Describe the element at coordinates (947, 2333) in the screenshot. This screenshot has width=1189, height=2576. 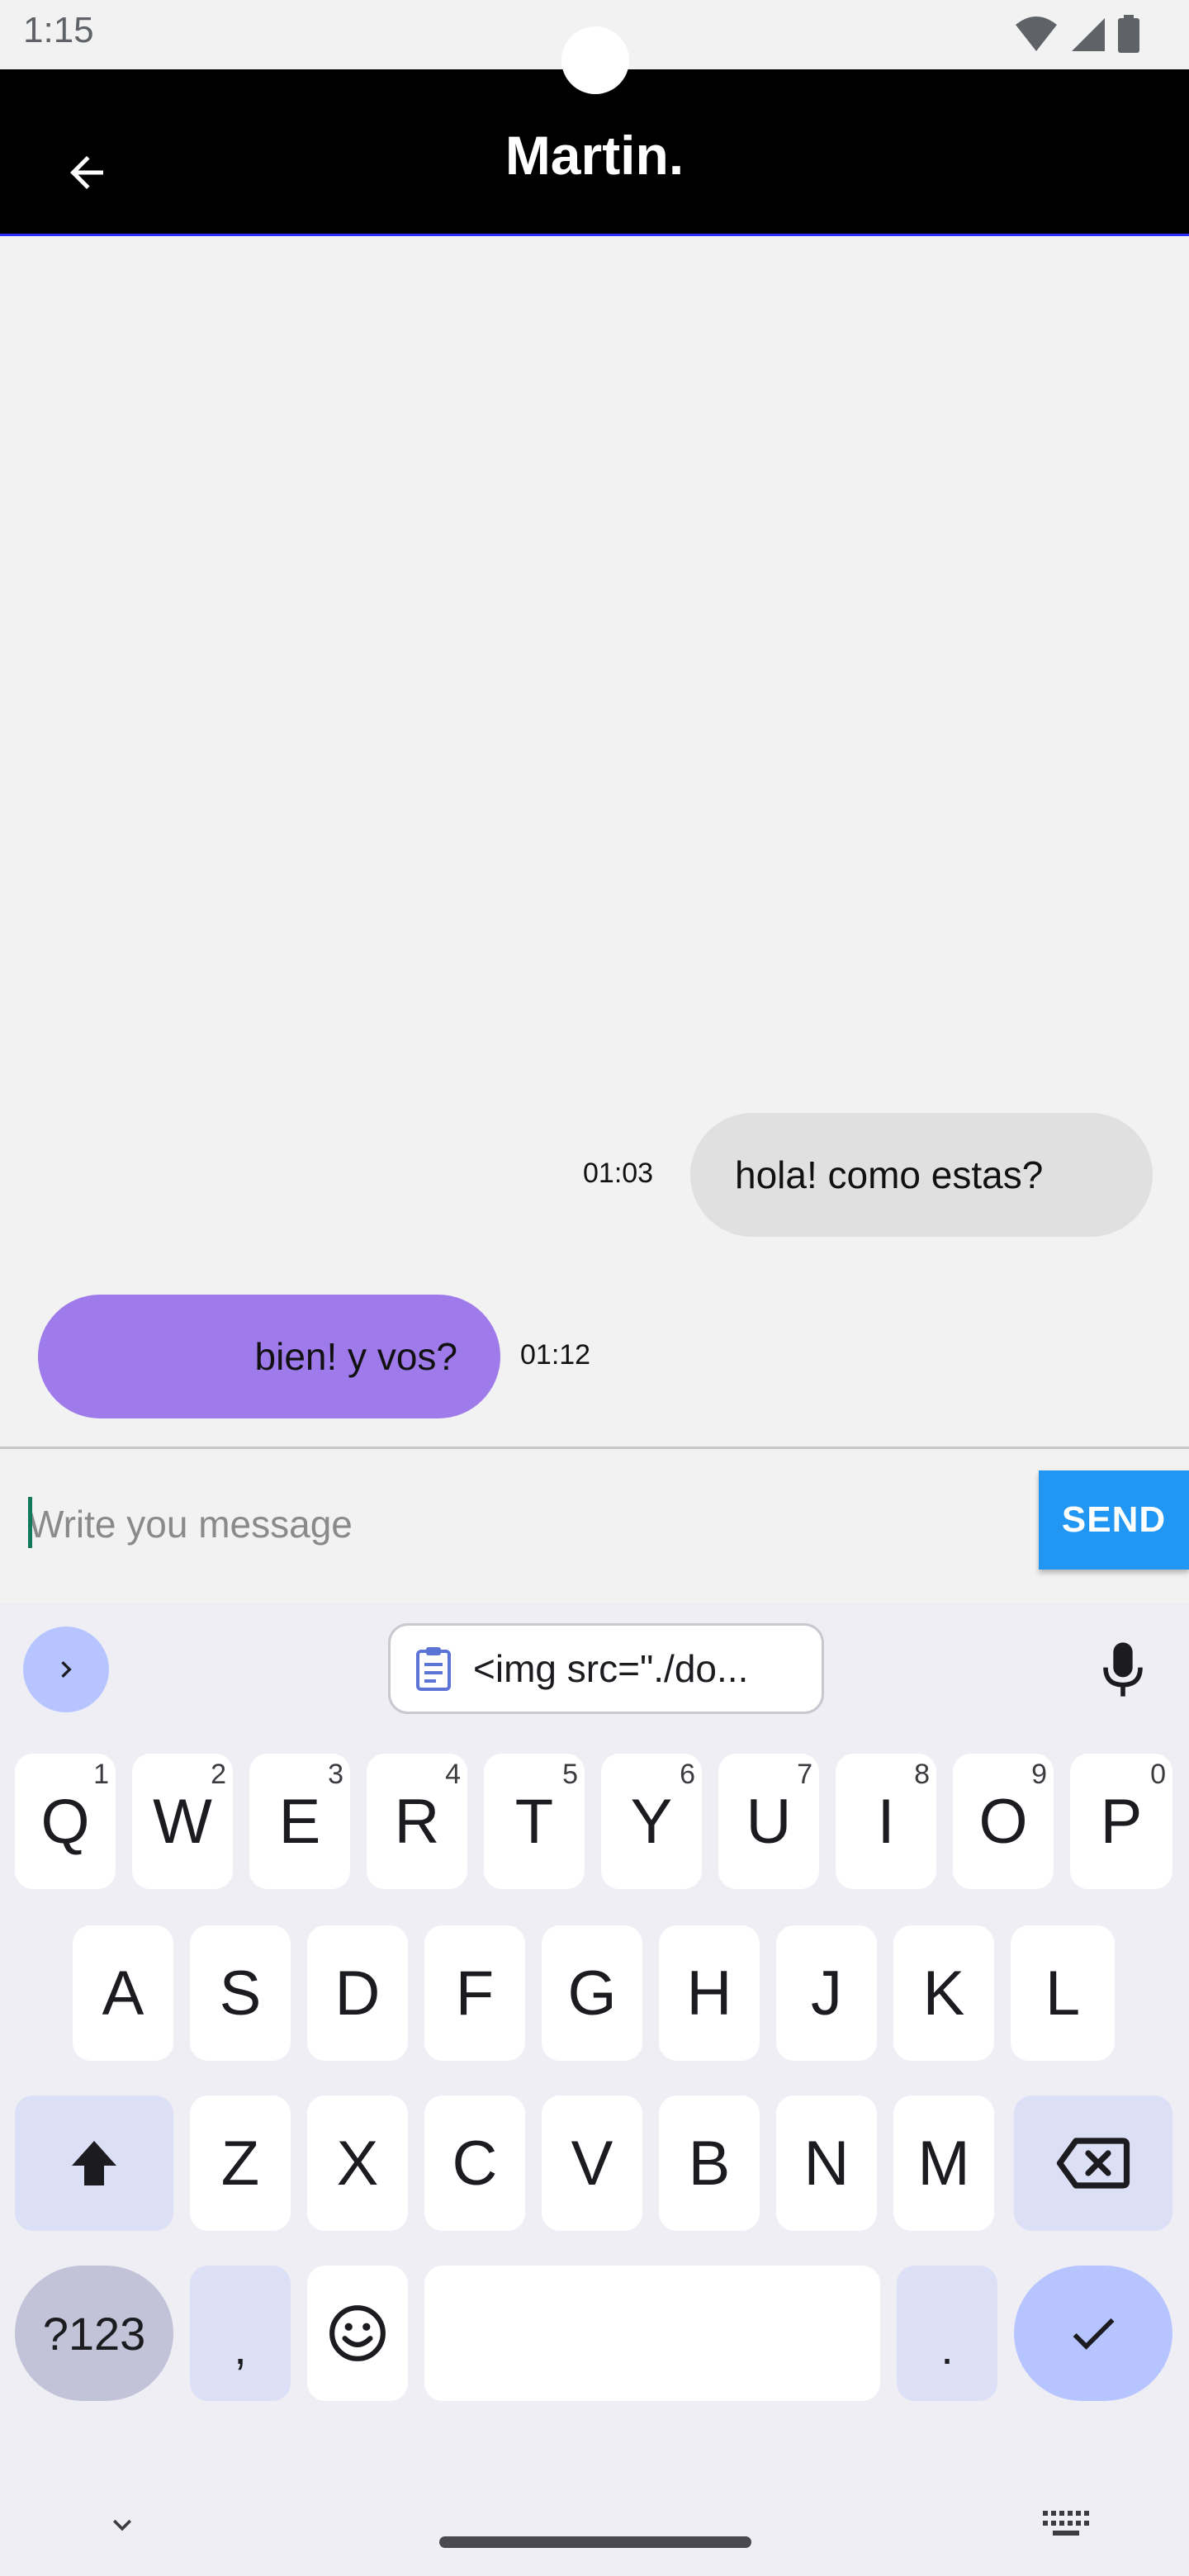
I see `period-key: .` at that location.